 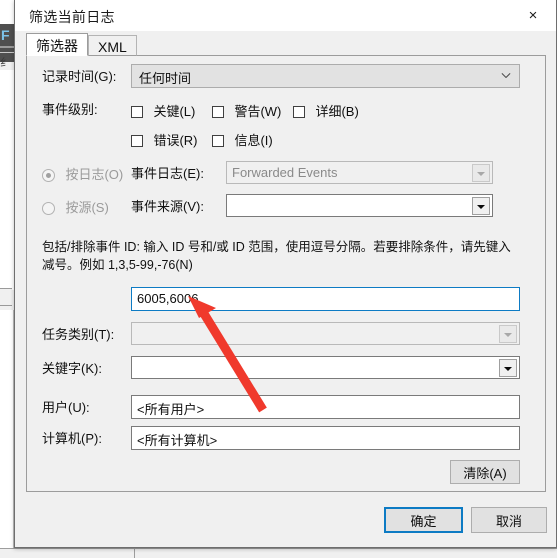 What do you see at coordinates (285, 15) in the screenshot?
I see `dialog-titlebar: 筛选当前日志 ×` at bounding box center [285, 15].